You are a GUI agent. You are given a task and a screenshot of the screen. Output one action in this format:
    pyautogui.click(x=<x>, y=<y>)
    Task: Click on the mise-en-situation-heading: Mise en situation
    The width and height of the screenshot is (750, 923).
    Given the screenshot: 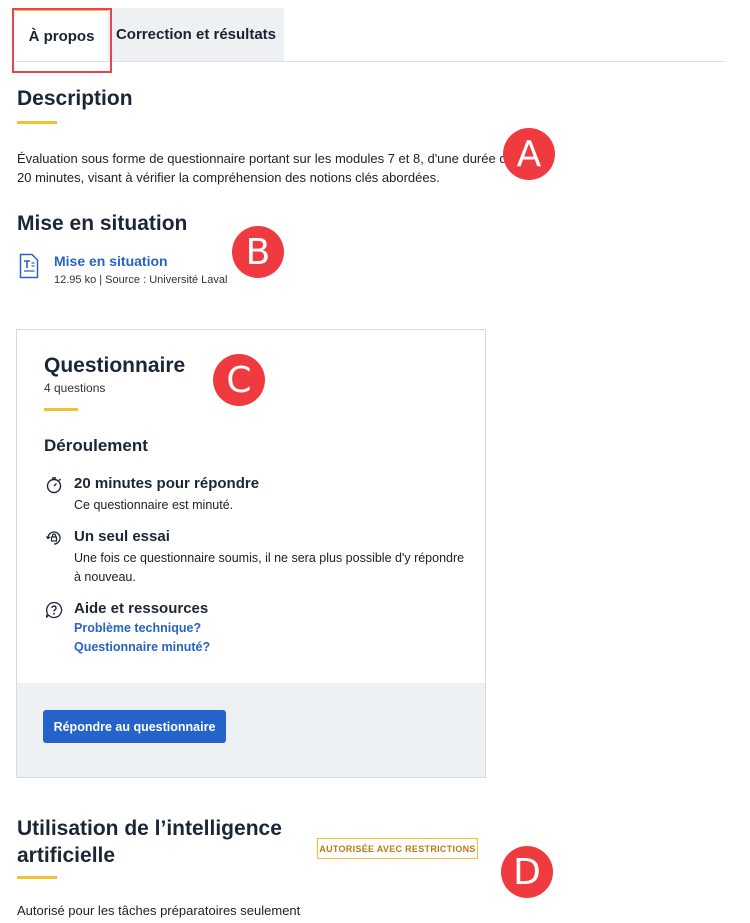 What is the action you would take?
    pyautogui.click(x=102, y=223)
    